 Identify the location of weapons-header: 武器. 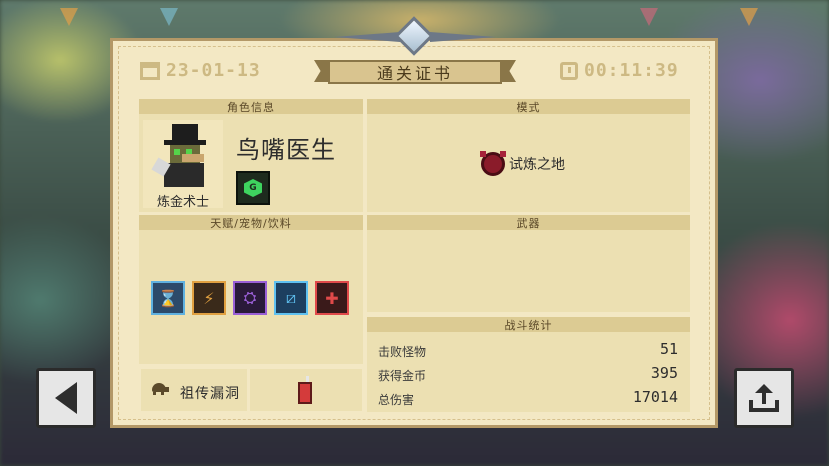
(528, 222).